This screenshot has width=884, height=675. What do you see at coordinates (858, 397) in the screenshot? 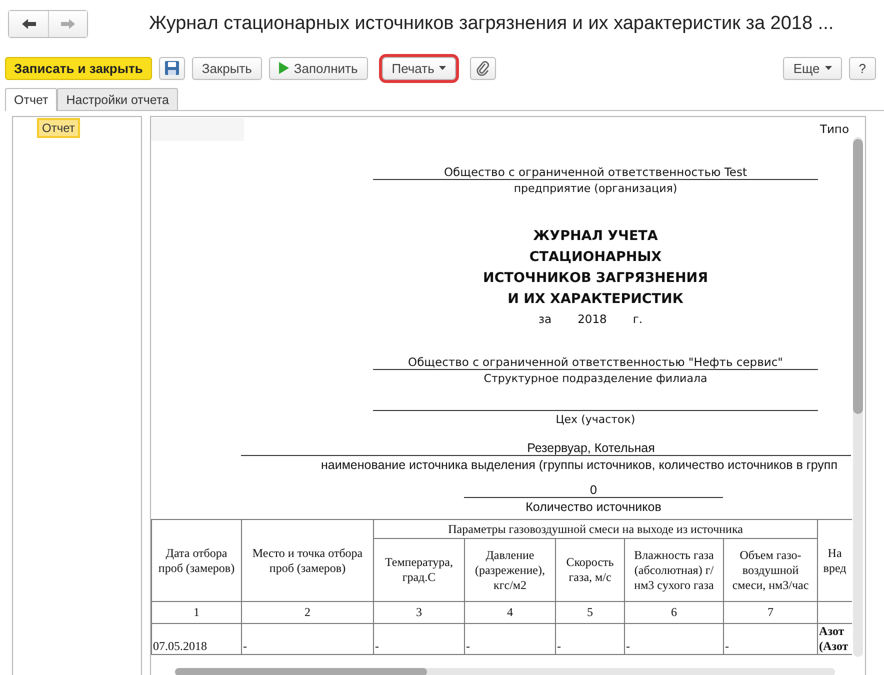
I see `vertical-scrollbar` at bounding box center [858, 397].